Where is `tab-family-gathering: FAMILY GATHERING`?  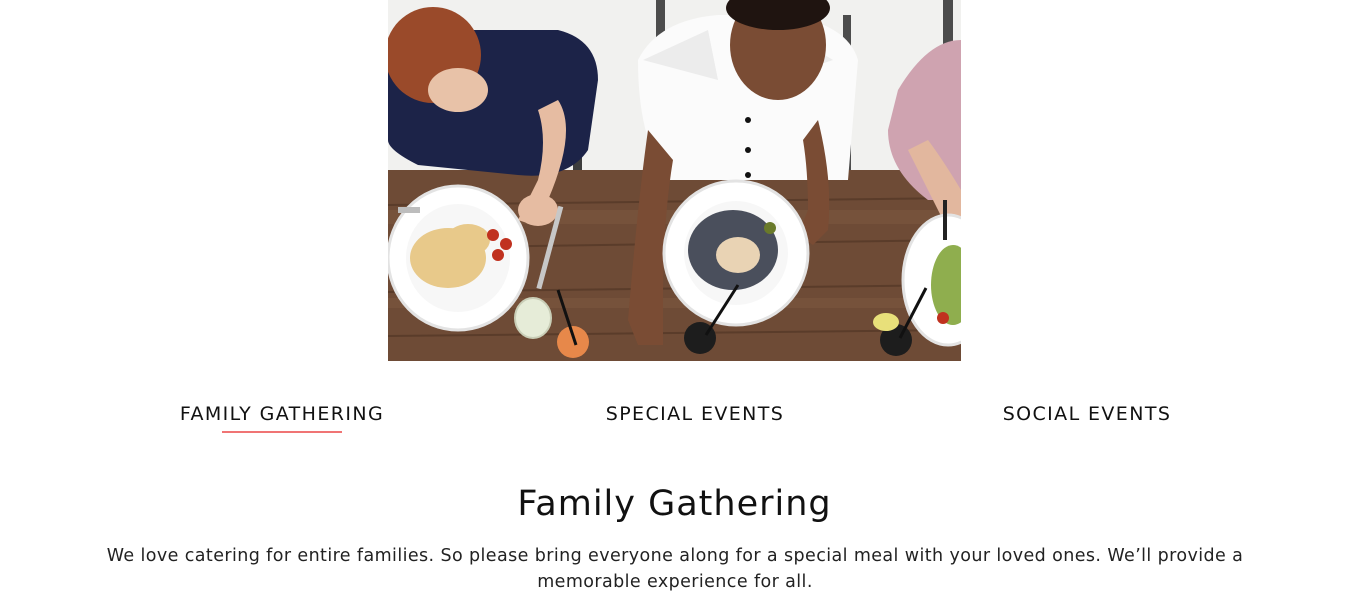
tab-family-gathering: FAMILY GATHERING is located at coordinates (282, 418).